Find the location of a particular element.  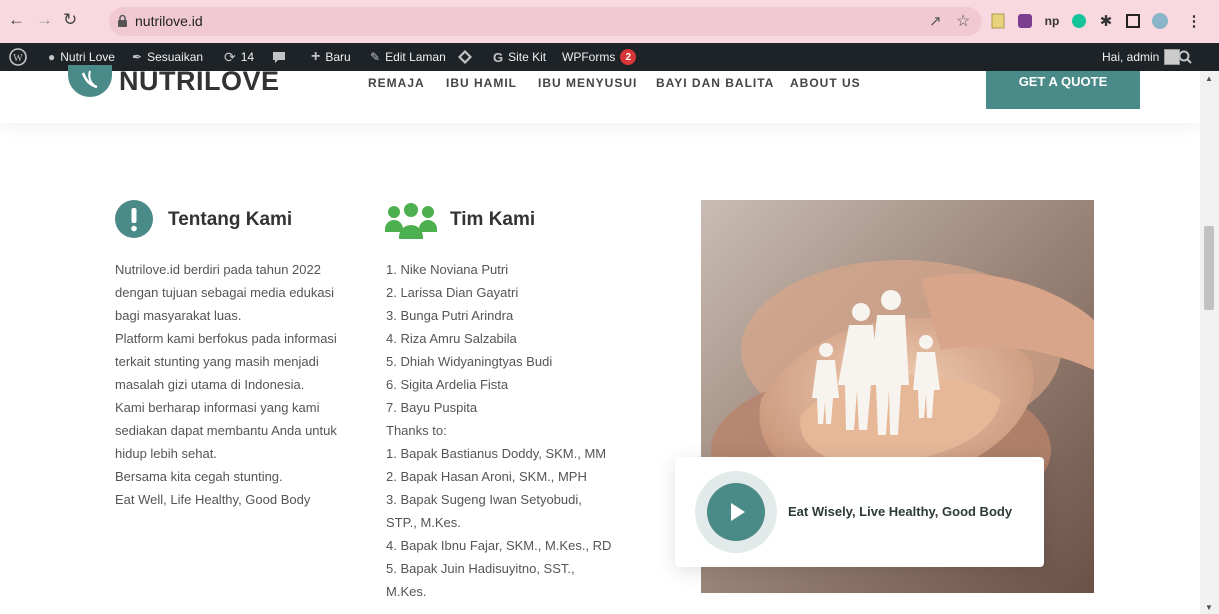

team-line: 1. Bapak Bastianus Doddy, SKM., MM is located at coordinates (496, 453).